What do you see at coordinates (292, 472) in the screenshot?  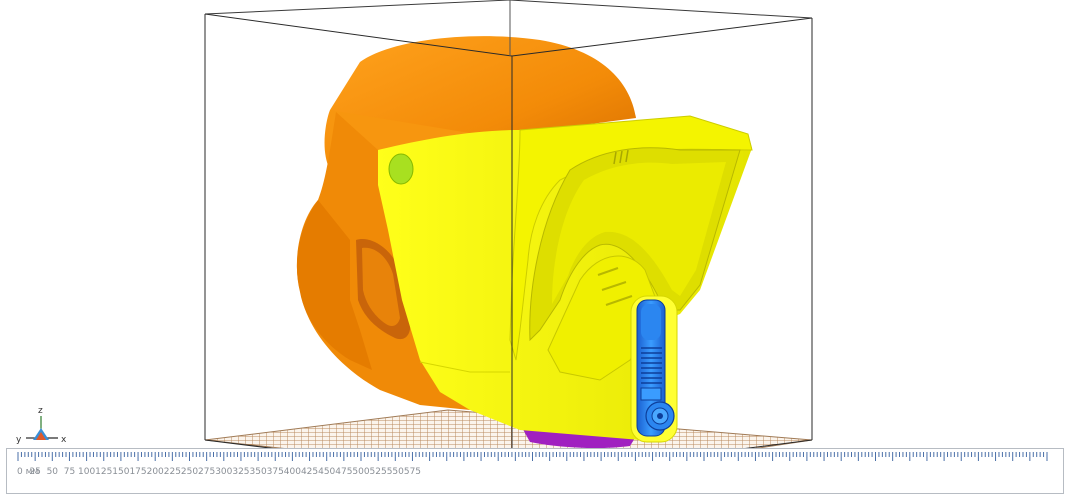 I see `ruler-label: 400` at bounding box center [292, 472].